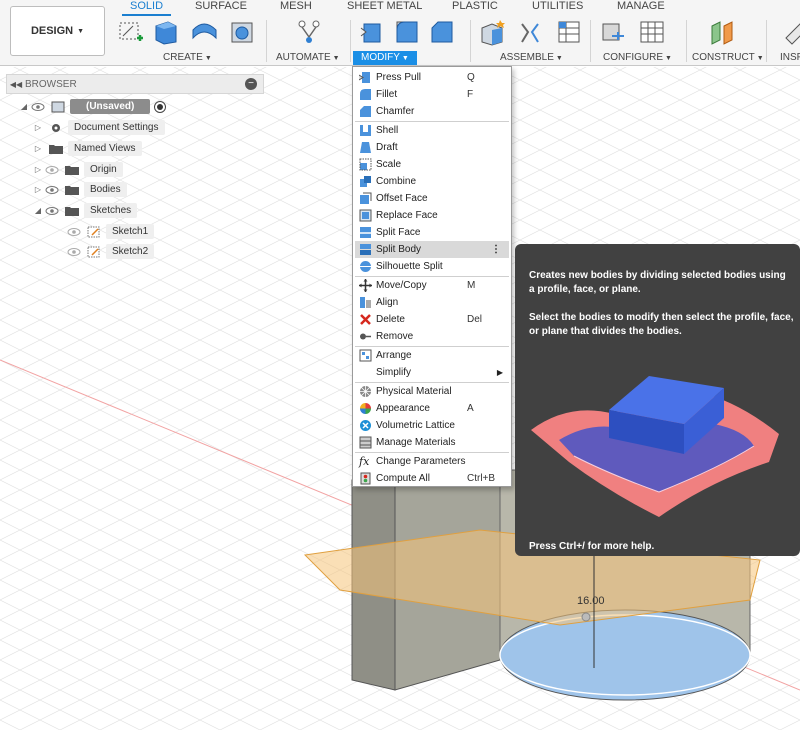 This screenshot has height=730, width=800. Describe the element at coordinates (591, 601) in the screenshot. I see `dimension-label: 16.00` at that location.